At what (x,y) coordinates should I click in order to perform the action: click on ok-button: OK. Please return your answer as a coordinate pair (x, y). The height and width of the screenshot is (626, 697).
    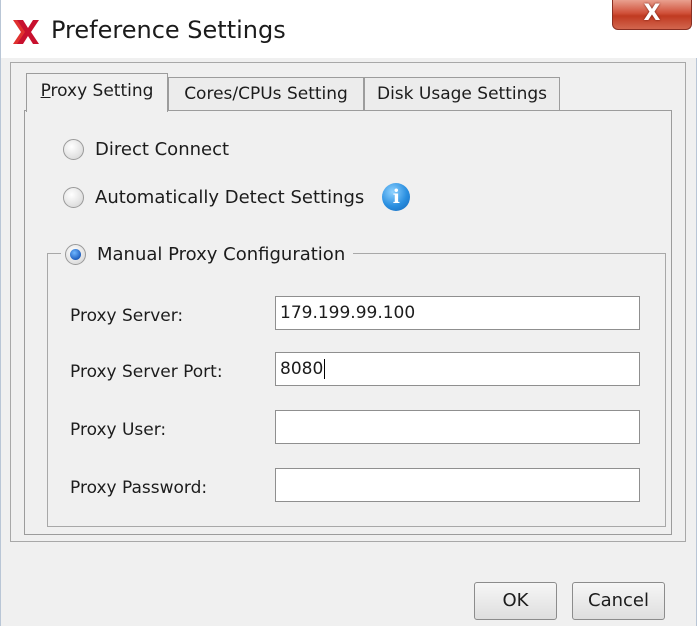
    Looking at the image, I should click on (515, 601).